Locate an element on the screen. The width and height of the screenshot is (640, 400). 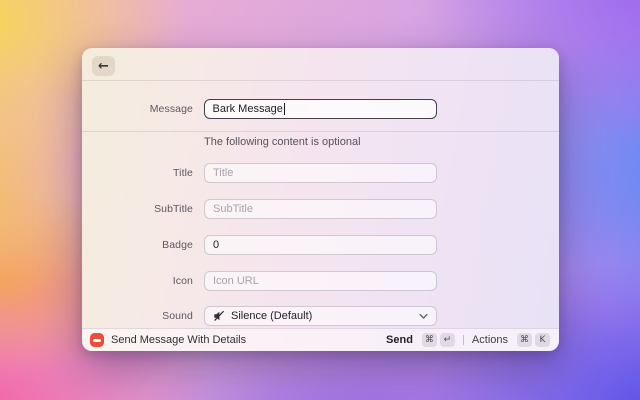
command-title: Send Message With Details is located at coordinates (179, 340).